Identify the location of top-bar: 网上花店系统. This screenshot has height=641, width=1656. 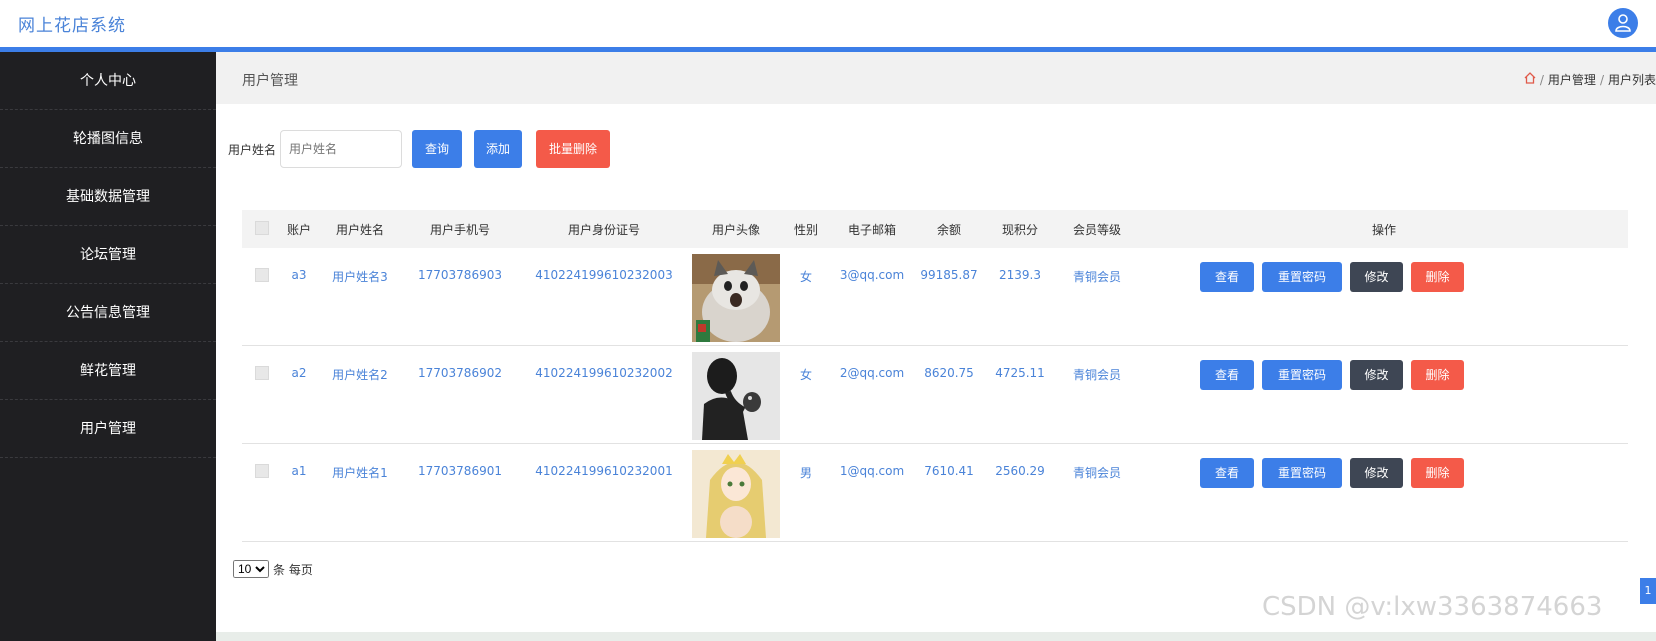
(828, 23).